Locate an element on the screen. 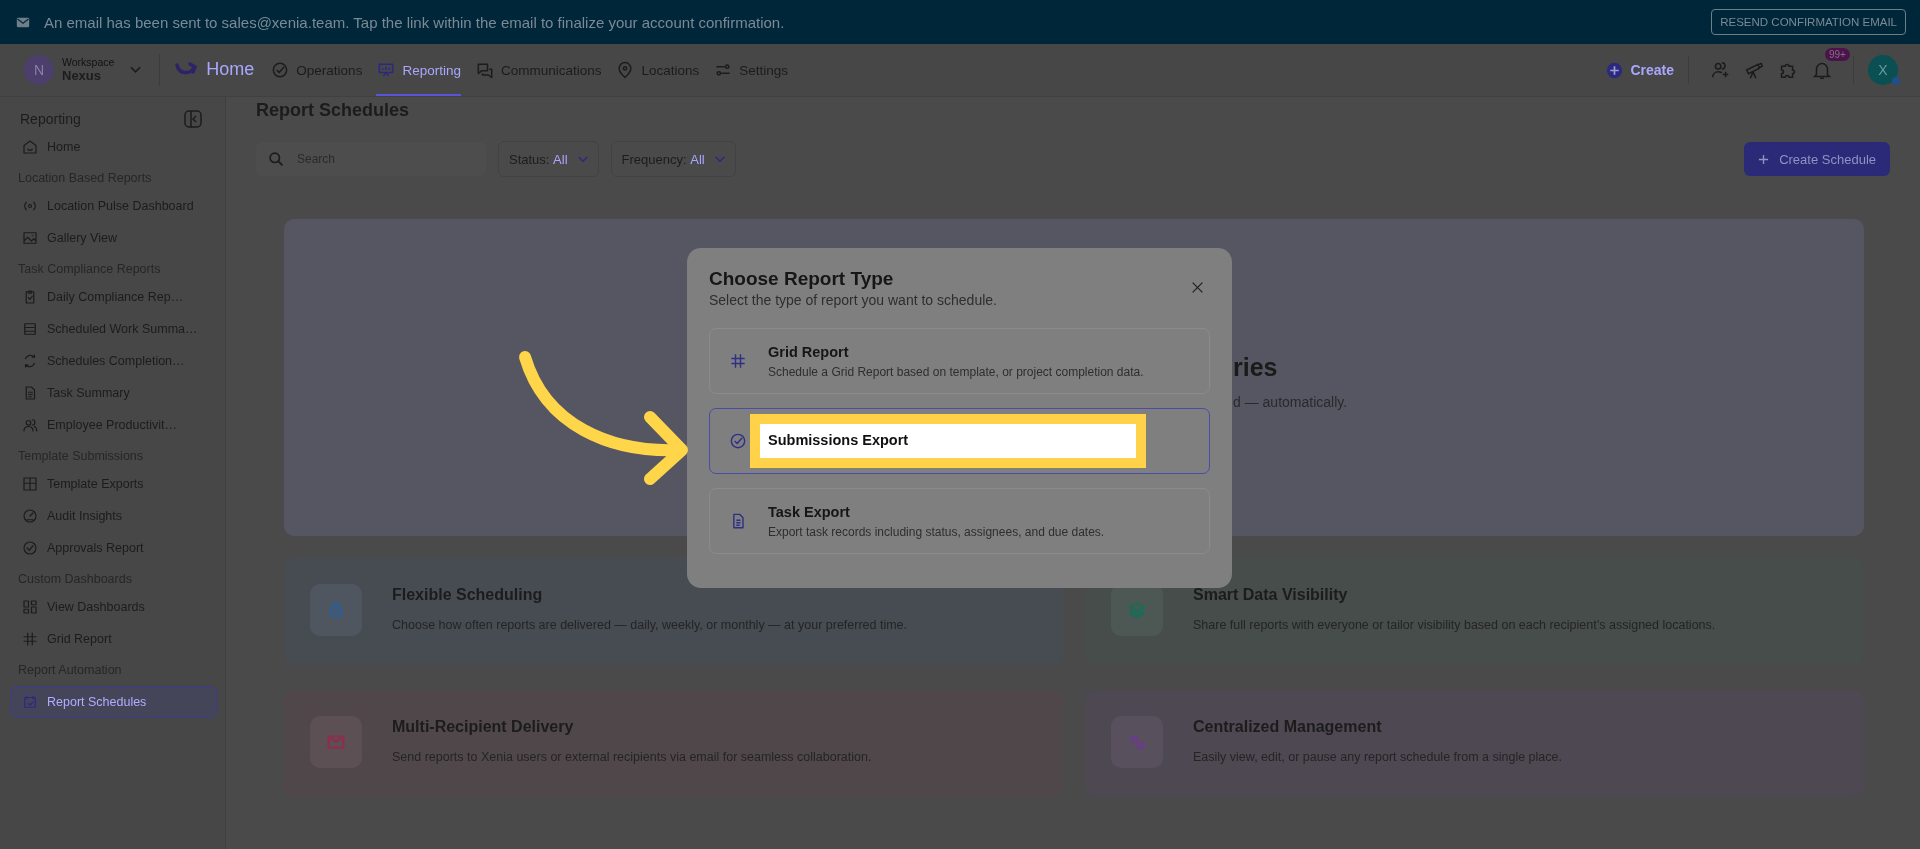 Image resolution: width=1920 pixels, height=849 pixels. workspace-avatar: N is located at coordinates (39, 70).